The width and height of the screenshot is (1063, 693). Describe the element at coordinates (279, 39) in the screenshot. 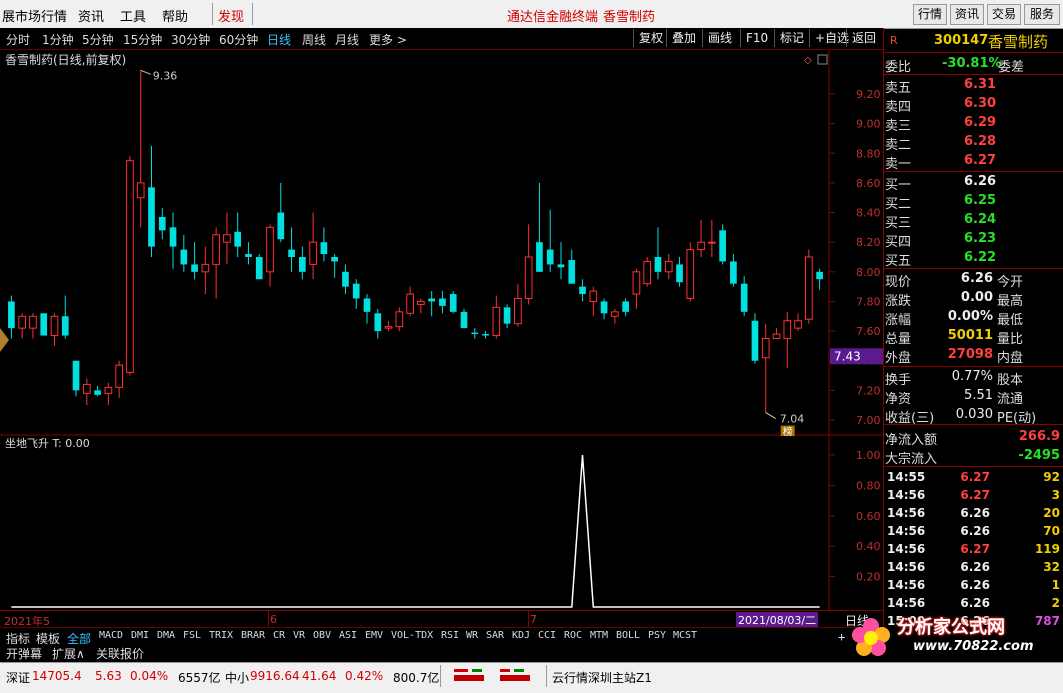

I see `period-daily: 日线` at that location.